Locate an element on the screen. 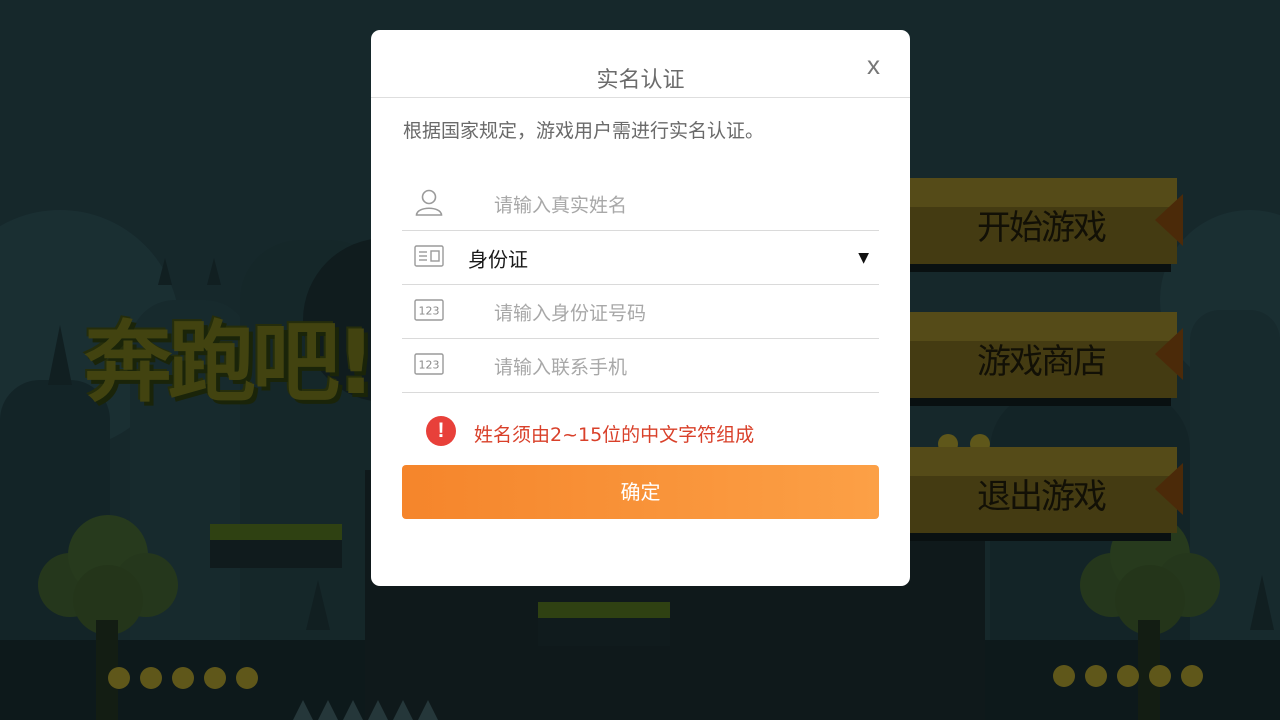  confirm-button: 确定 is located at coordinates (640, 492).